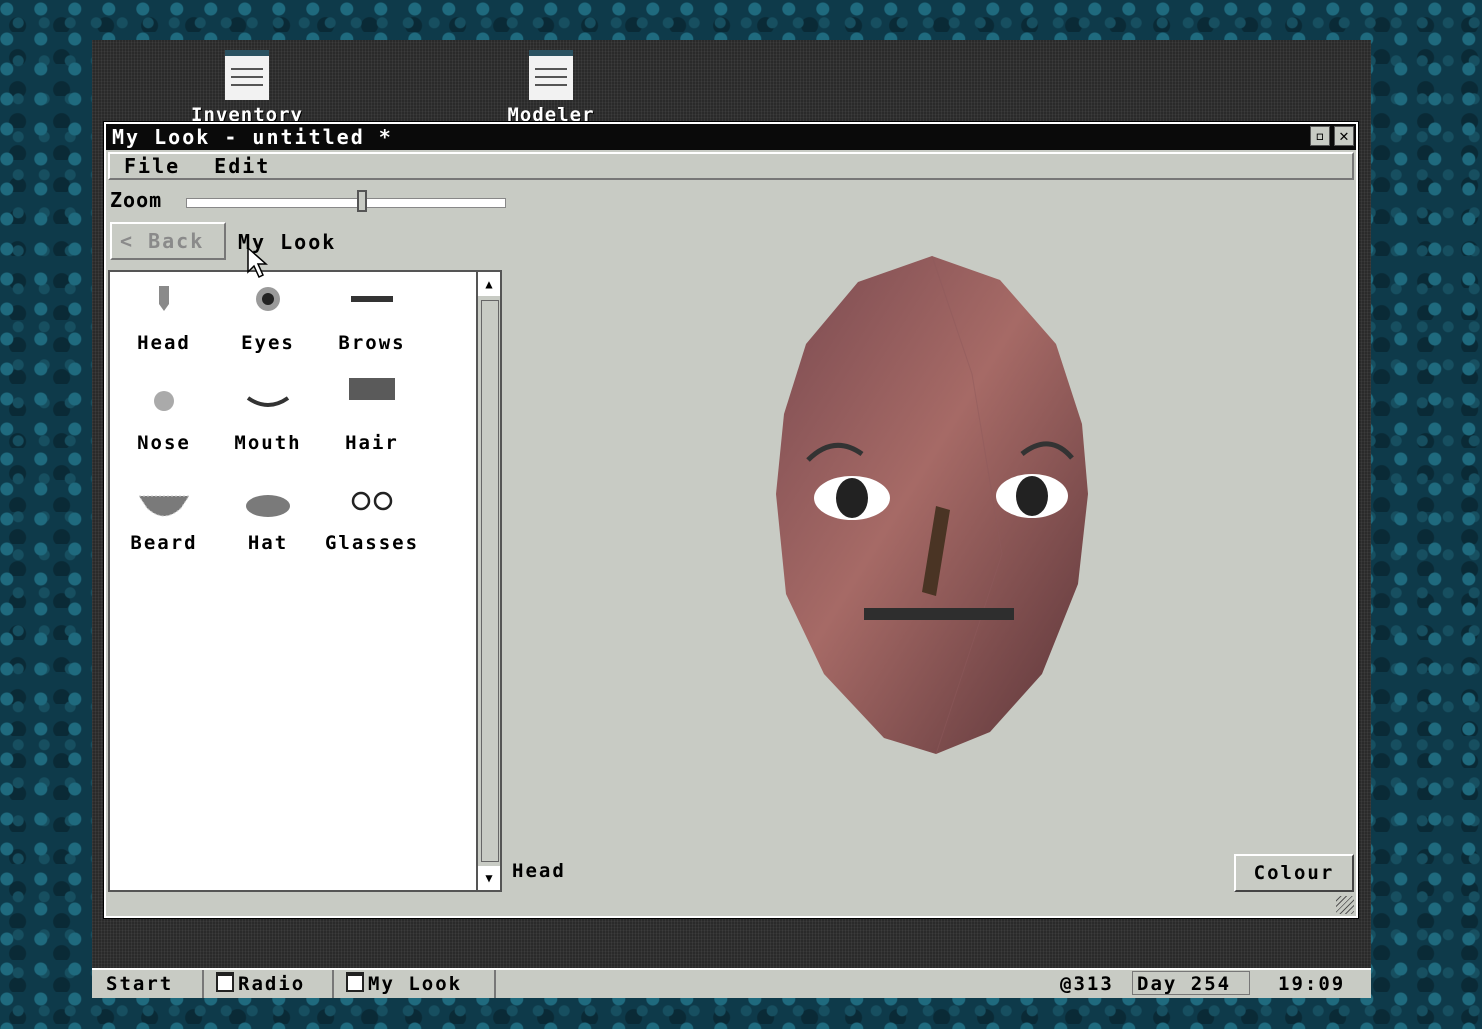 This screenshot has width=1482, height=1029. What do you see at coordinates (168, 241) in the screenshot?
I see `back-button: < Back` at bounding box center [168, 241].